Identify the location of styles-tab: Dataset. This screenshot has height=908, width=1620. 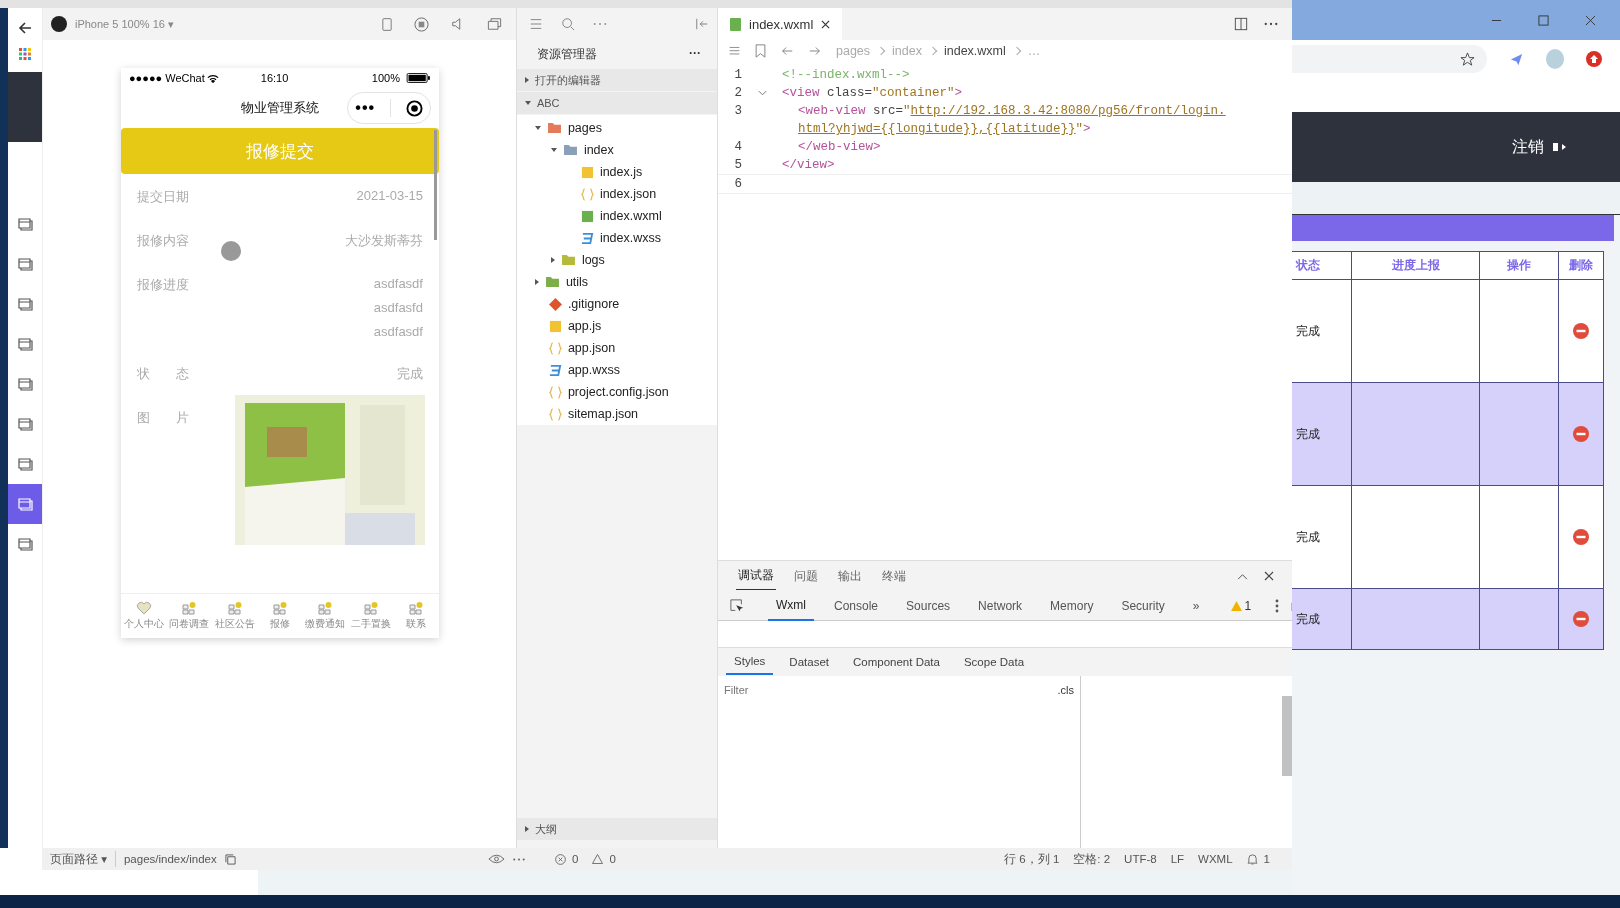
(809, 662).